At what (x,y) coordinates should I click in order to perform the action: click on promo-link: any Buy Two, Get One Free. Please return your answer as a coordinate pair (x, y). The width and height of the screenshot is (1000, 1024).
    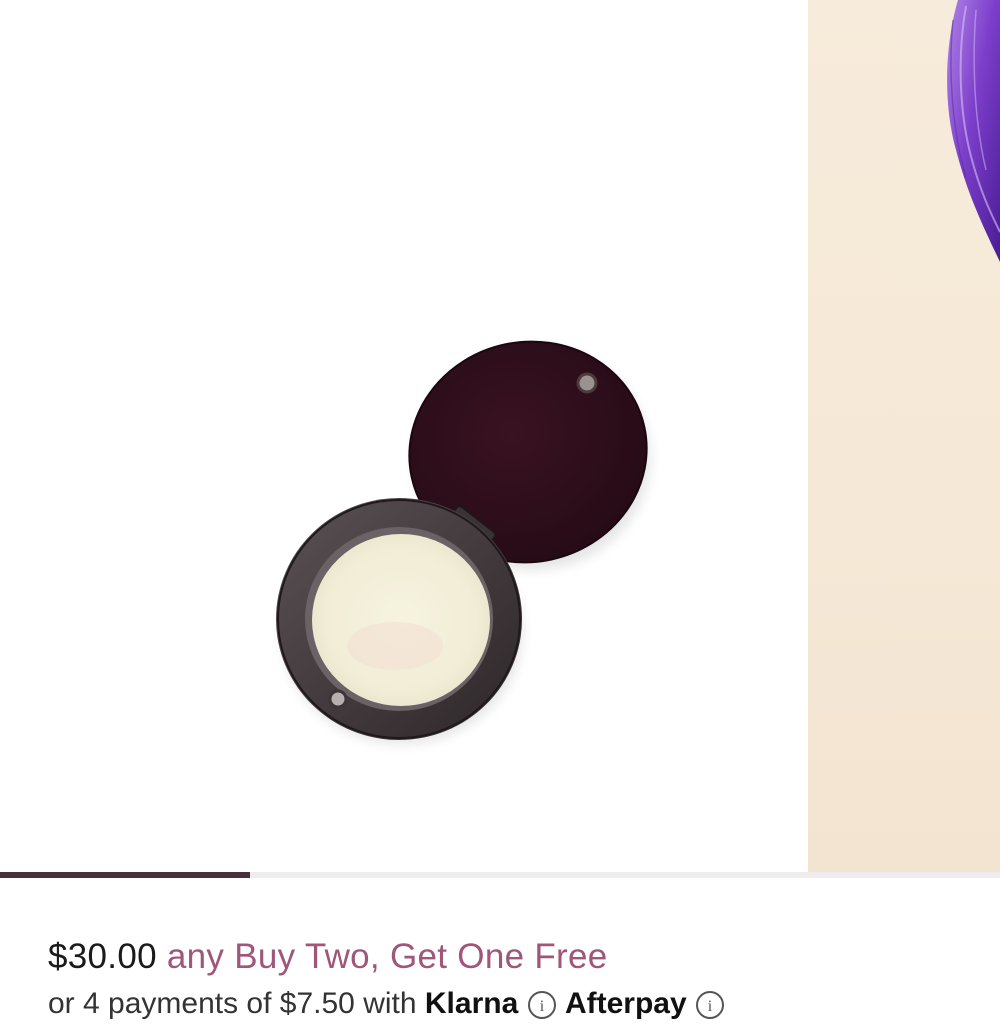
    Looking at the image, I should click on (387, 956).